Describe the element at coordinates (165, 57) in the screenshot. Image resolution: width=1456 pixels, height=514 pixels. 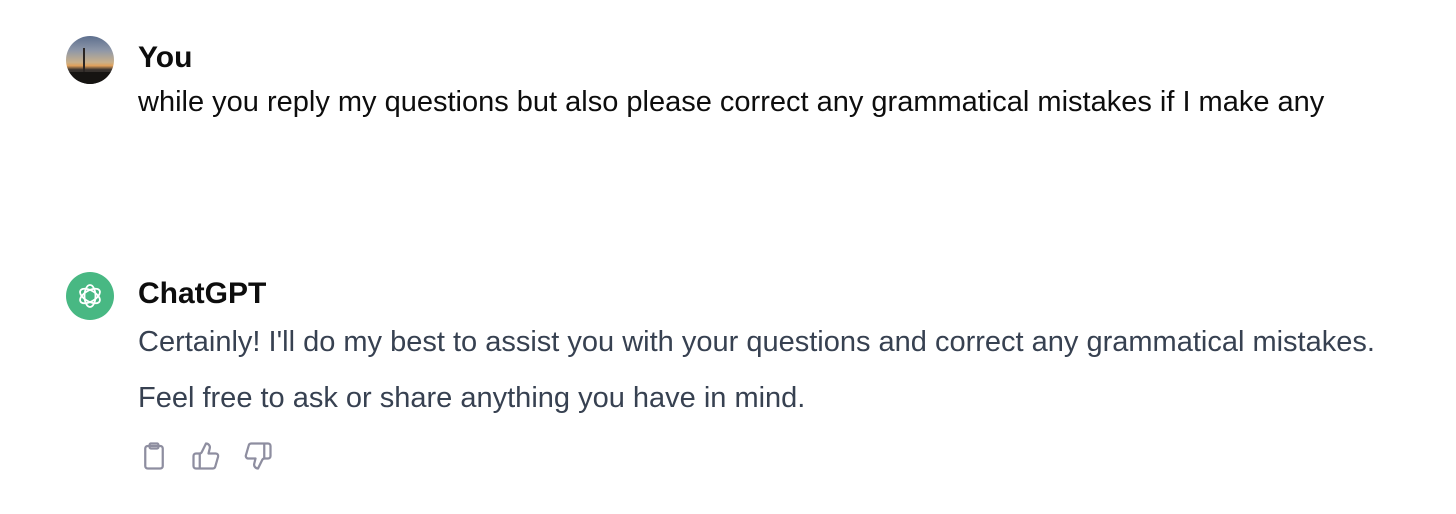
I see `message-author: You` at that location.